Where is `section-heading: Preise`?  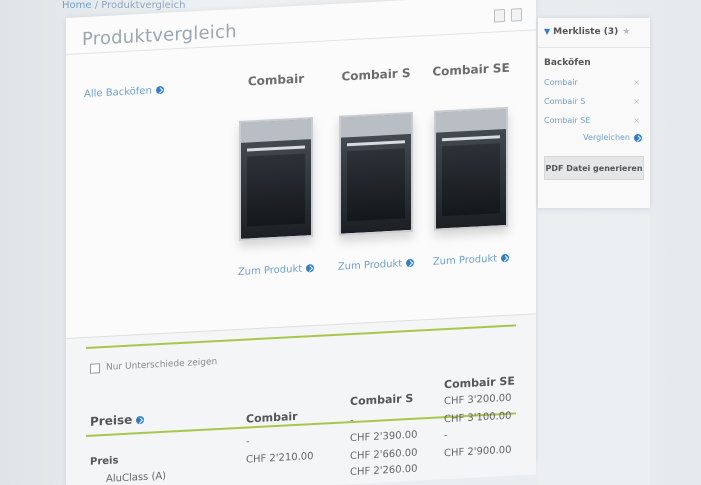 section-heading: Preise is located at coordinates (117, 420).